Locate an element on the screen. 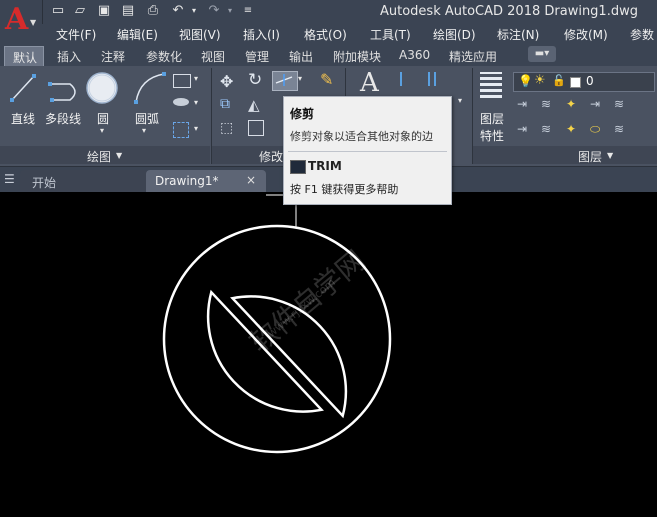 This screenshot has height=517, width=657. ribbon-display-toggle-icon: ▬▾ is located at coordinates (542, 54).